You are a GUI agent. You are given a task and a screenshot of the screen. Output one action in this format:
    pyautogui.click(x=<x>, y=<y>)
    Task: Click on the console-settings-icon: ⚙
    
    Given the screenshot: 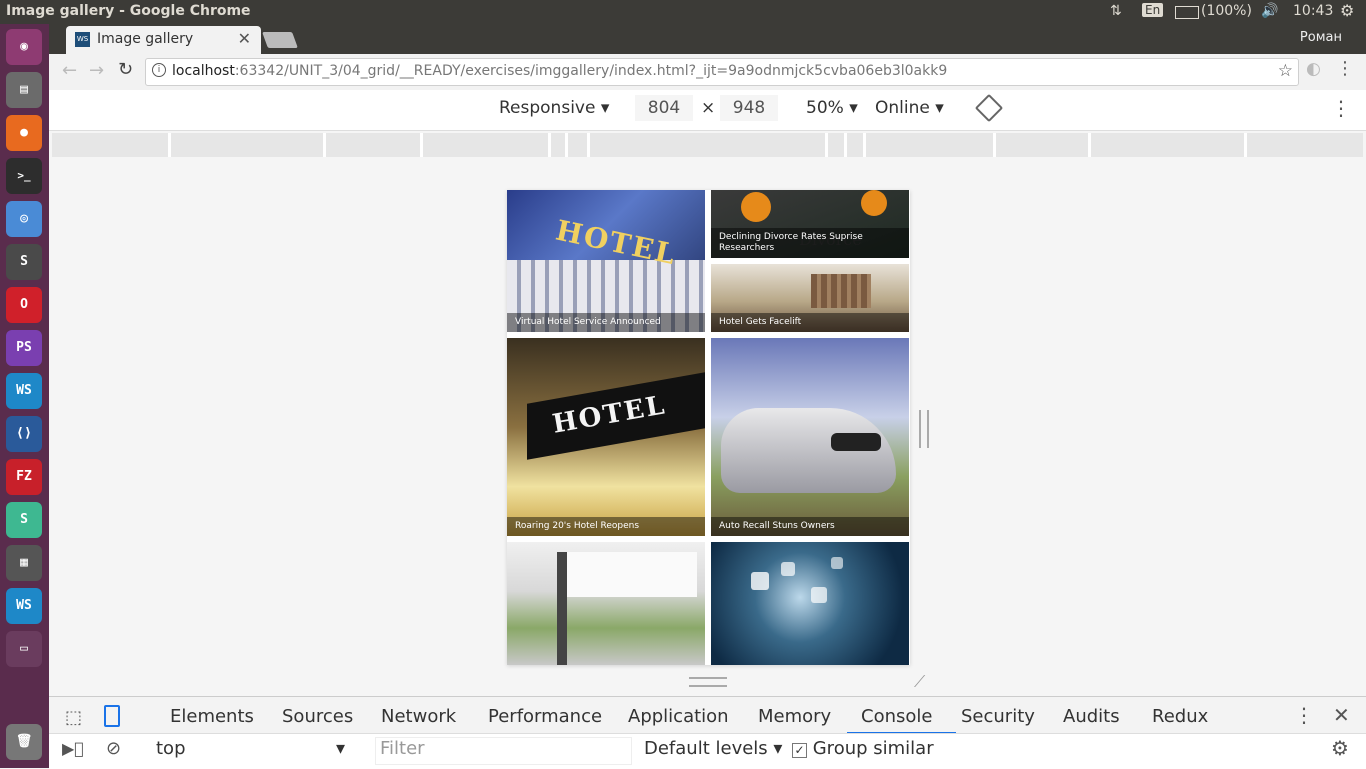 What is the action you would take?
    pyautogui.click(x=1340, y=748)
    